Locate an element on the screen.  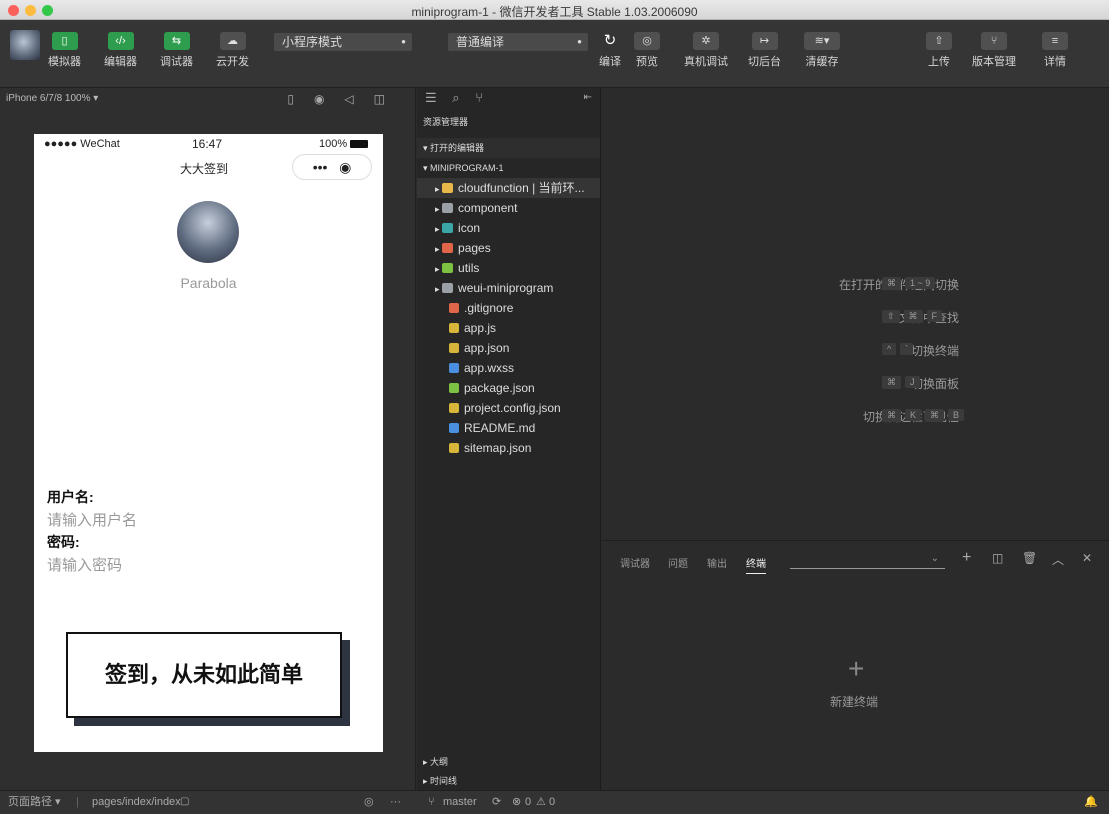
file-item: app.js is located at coordinates (508, 328).